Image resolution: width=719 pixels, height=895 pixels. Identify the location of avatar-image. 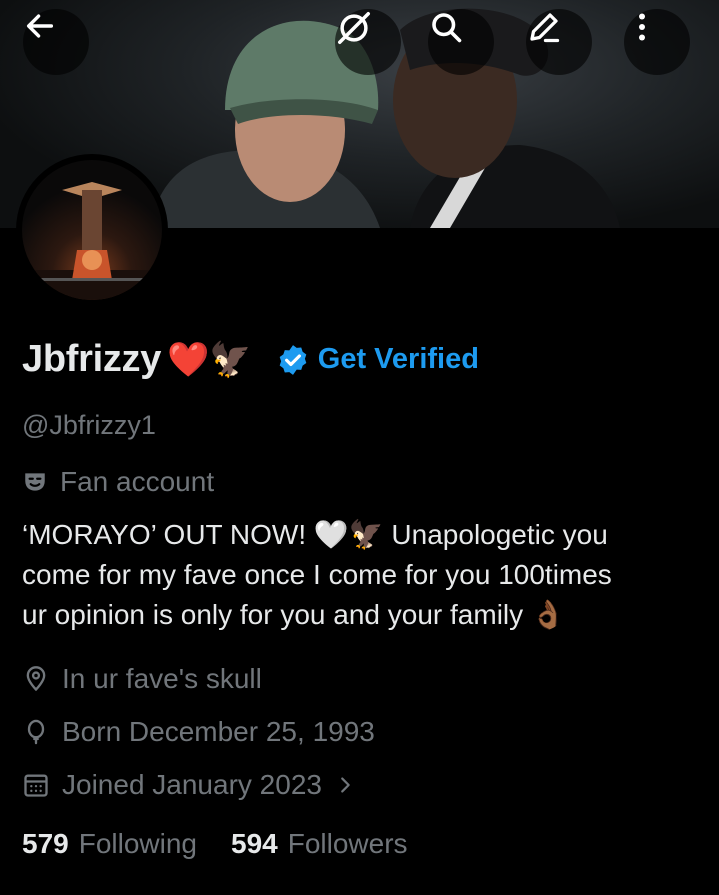
(92, 230).